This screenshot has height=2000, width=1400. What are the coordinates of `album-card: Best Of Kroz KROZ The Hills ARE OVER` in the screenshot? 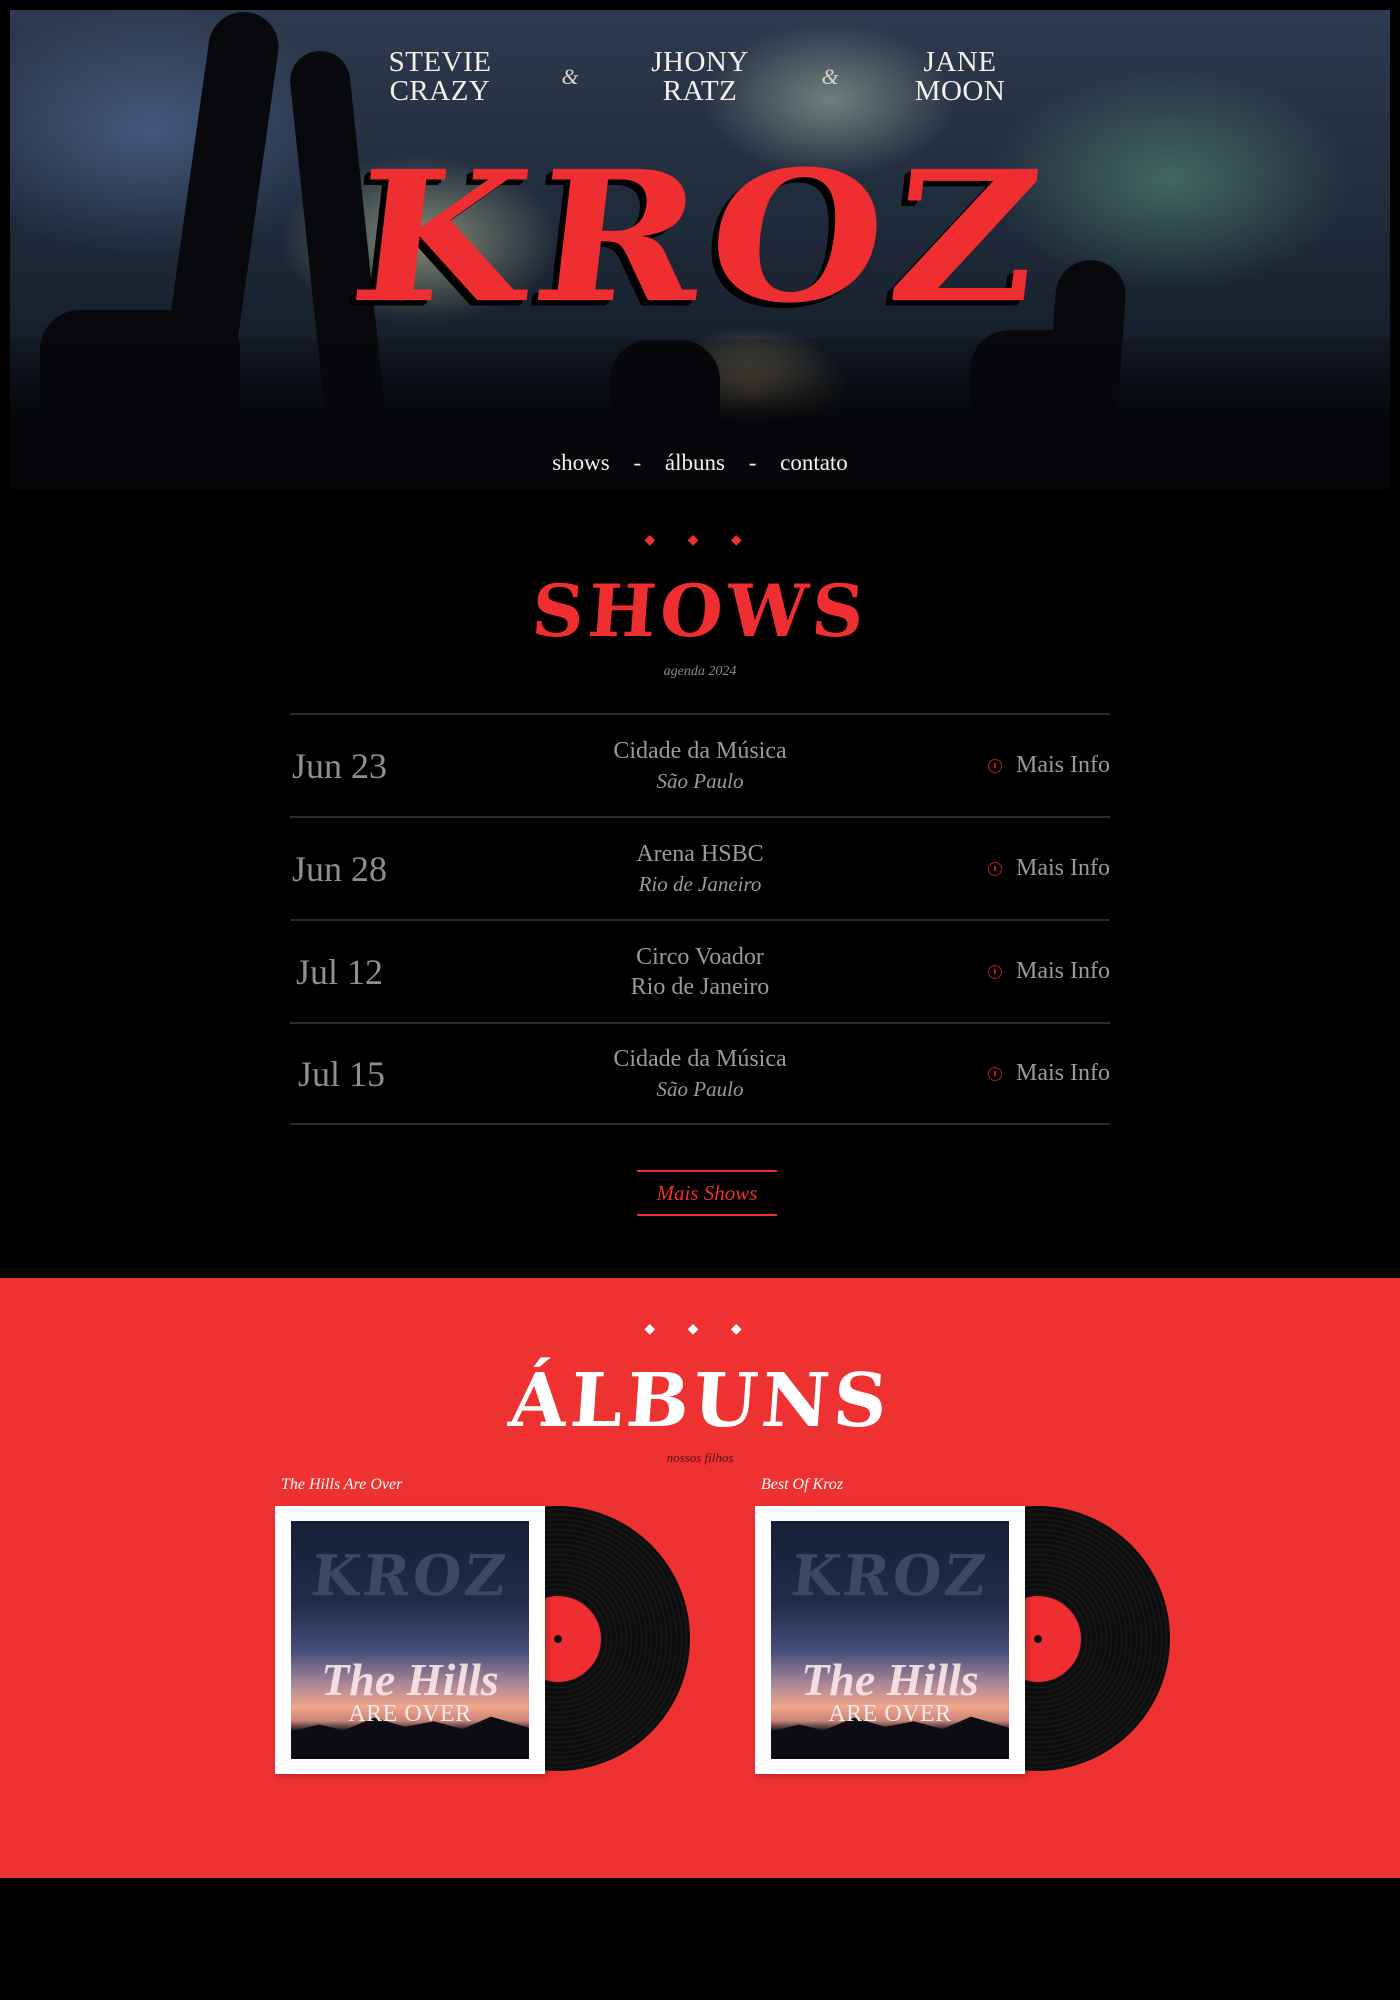 It's located at (962, 1626).